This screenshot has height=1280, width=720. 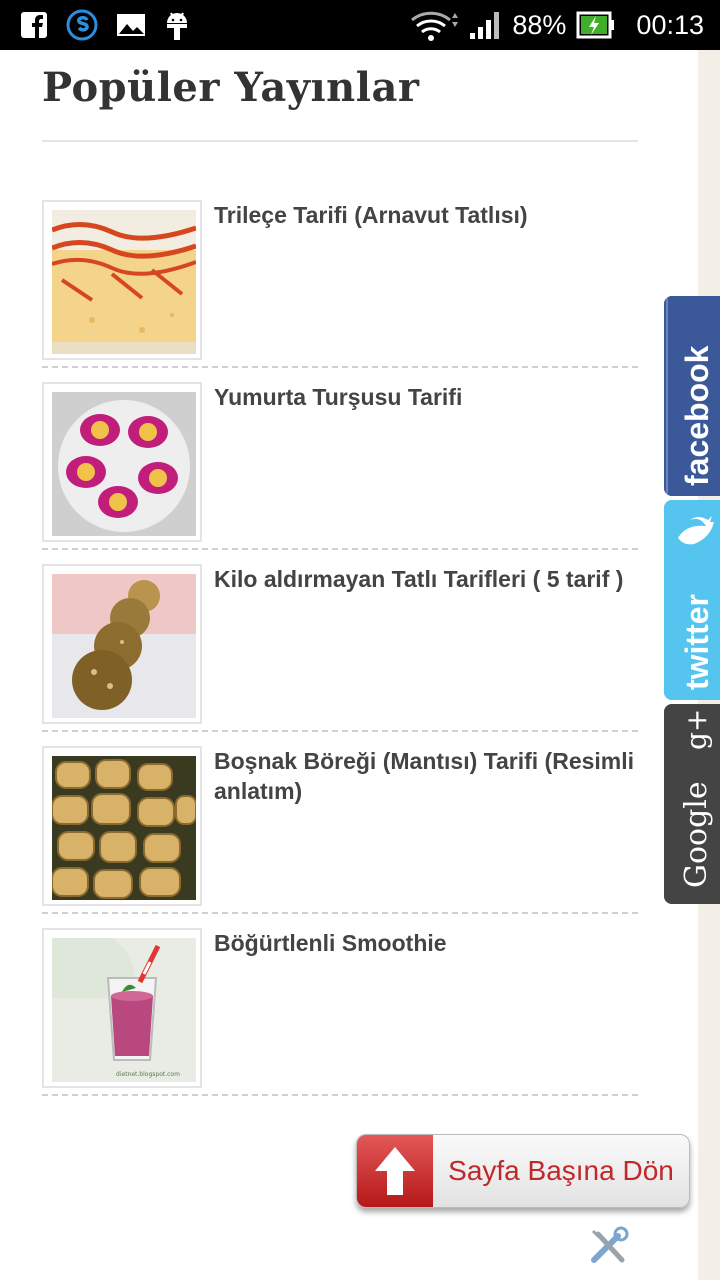 What do you see at coordinates (485, 25) in the screenshot?
I see `signal-icon` at bounding box center [485, 25].